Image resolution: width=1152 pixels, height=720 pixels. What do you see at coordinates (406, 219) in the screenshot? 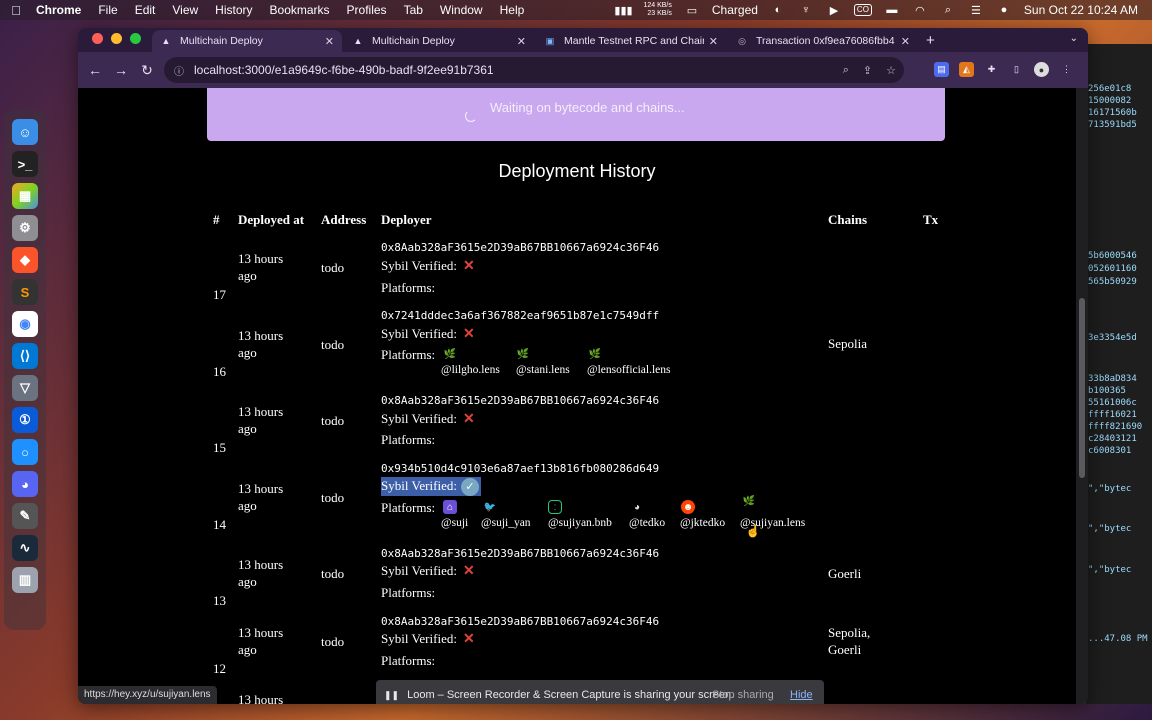
I see `header-deployer: Deployer` at bounding box center [406, 219].